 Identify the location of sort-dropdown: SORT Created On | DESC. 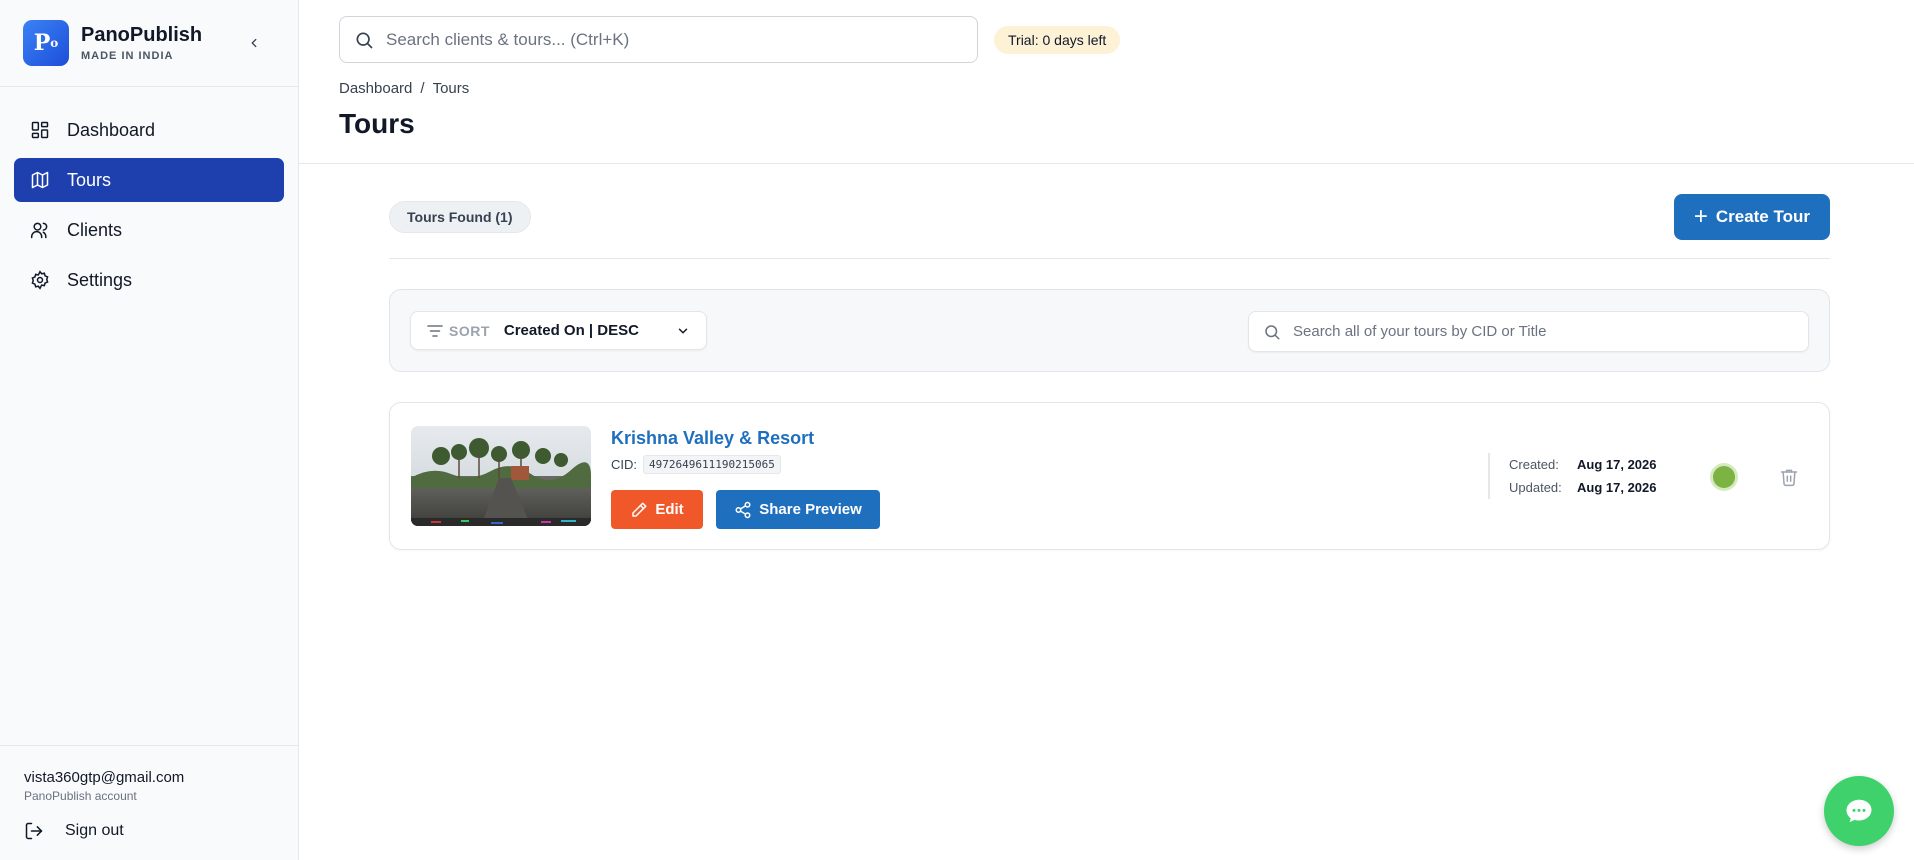
(558, 330).